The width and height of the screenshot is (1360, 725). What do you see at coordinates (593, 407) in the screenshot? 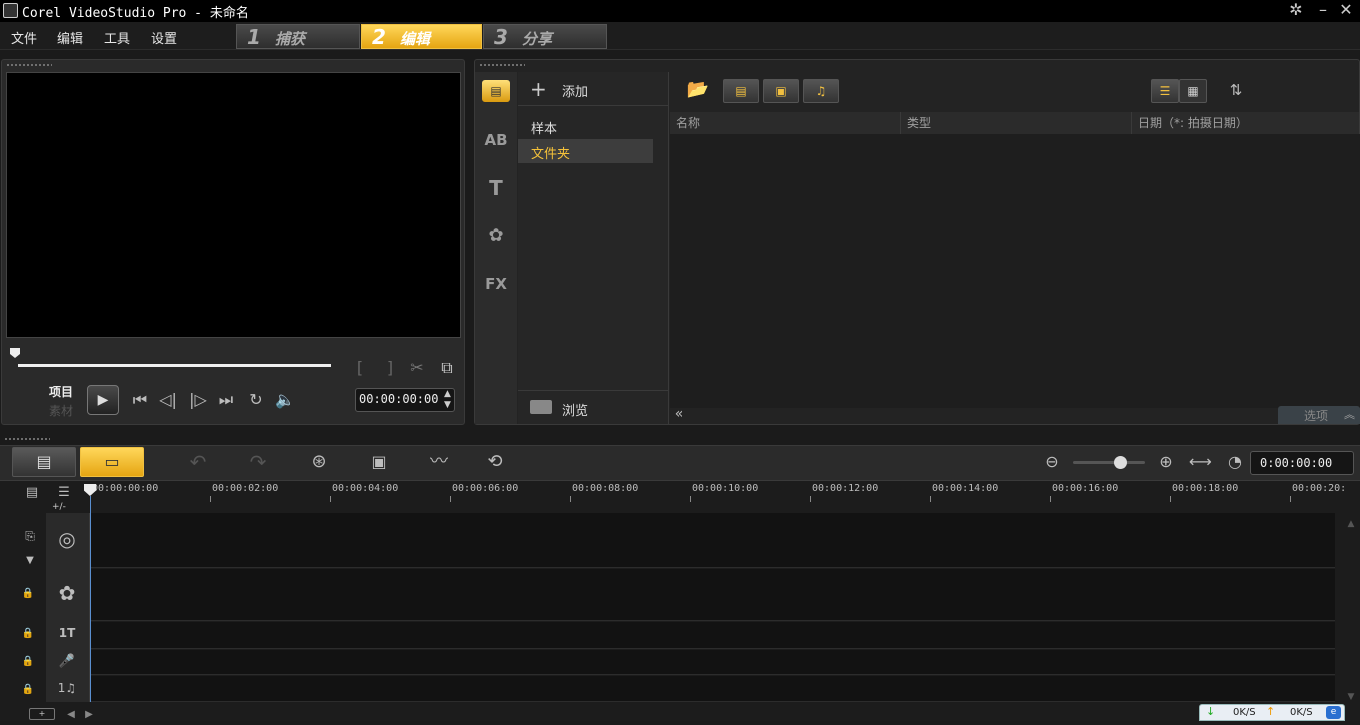
I see `browse-button: 浏览` at bounding box center [593, 407].